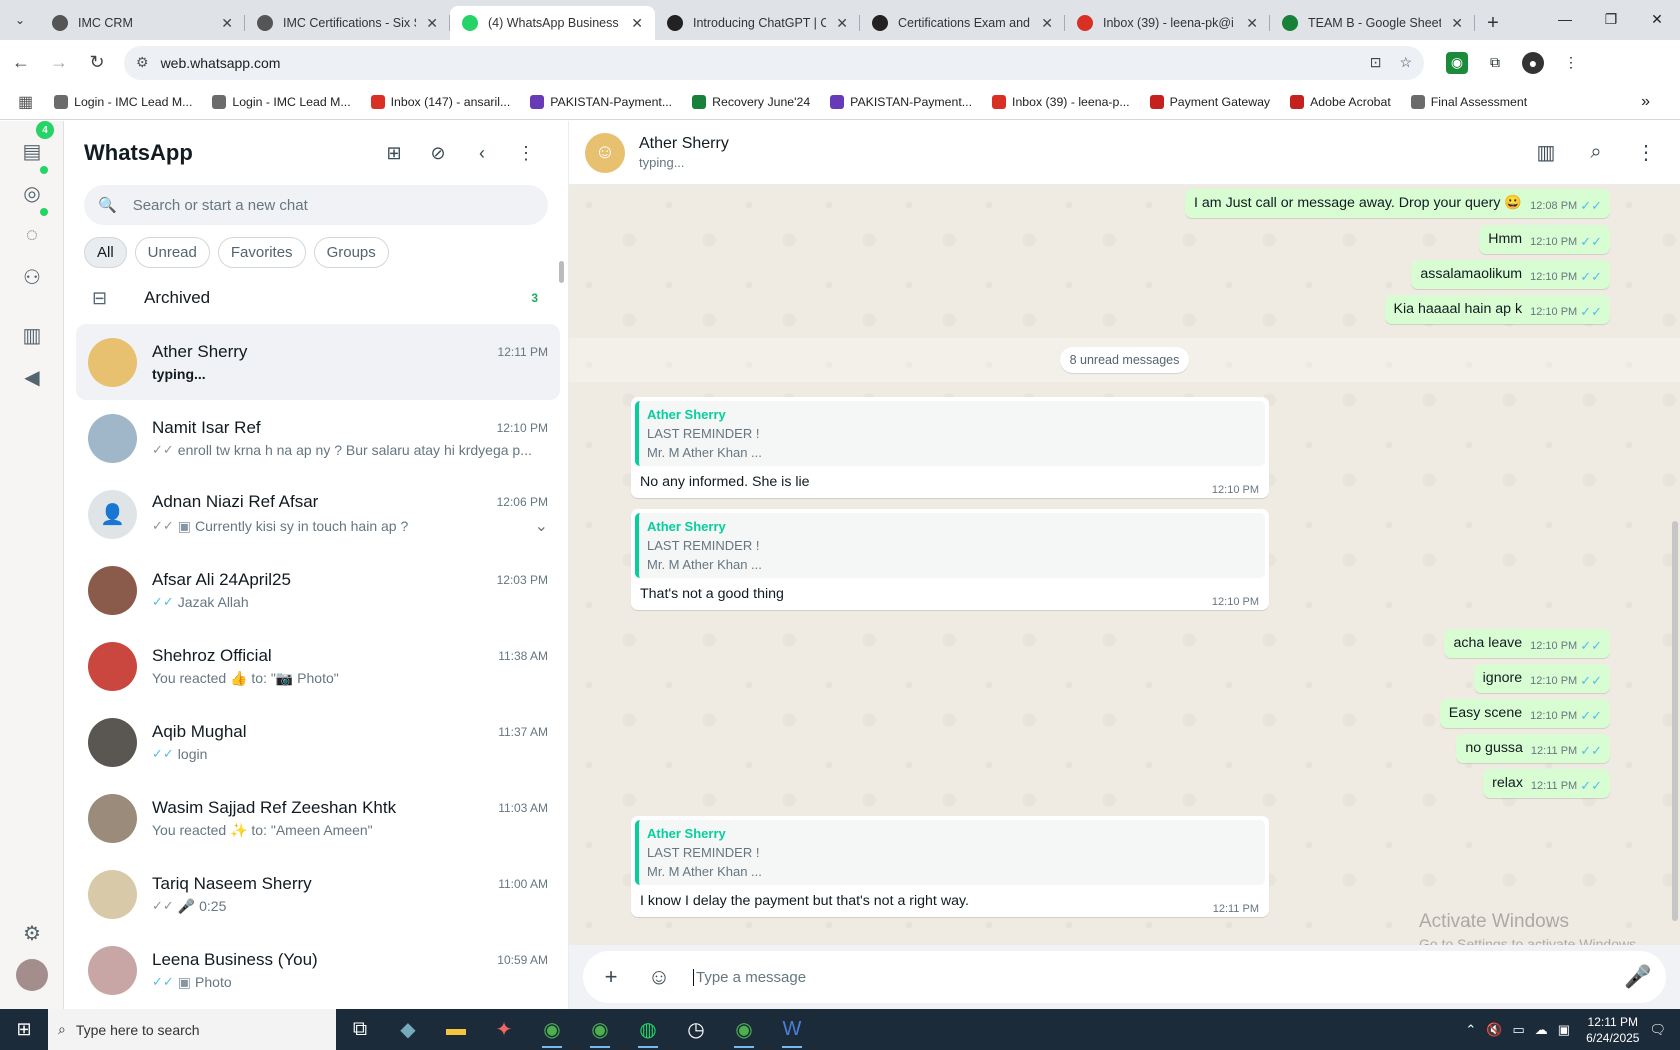 The image size is (1680, 1050). I want to click on status-icon: ◎, so click(32, 193).